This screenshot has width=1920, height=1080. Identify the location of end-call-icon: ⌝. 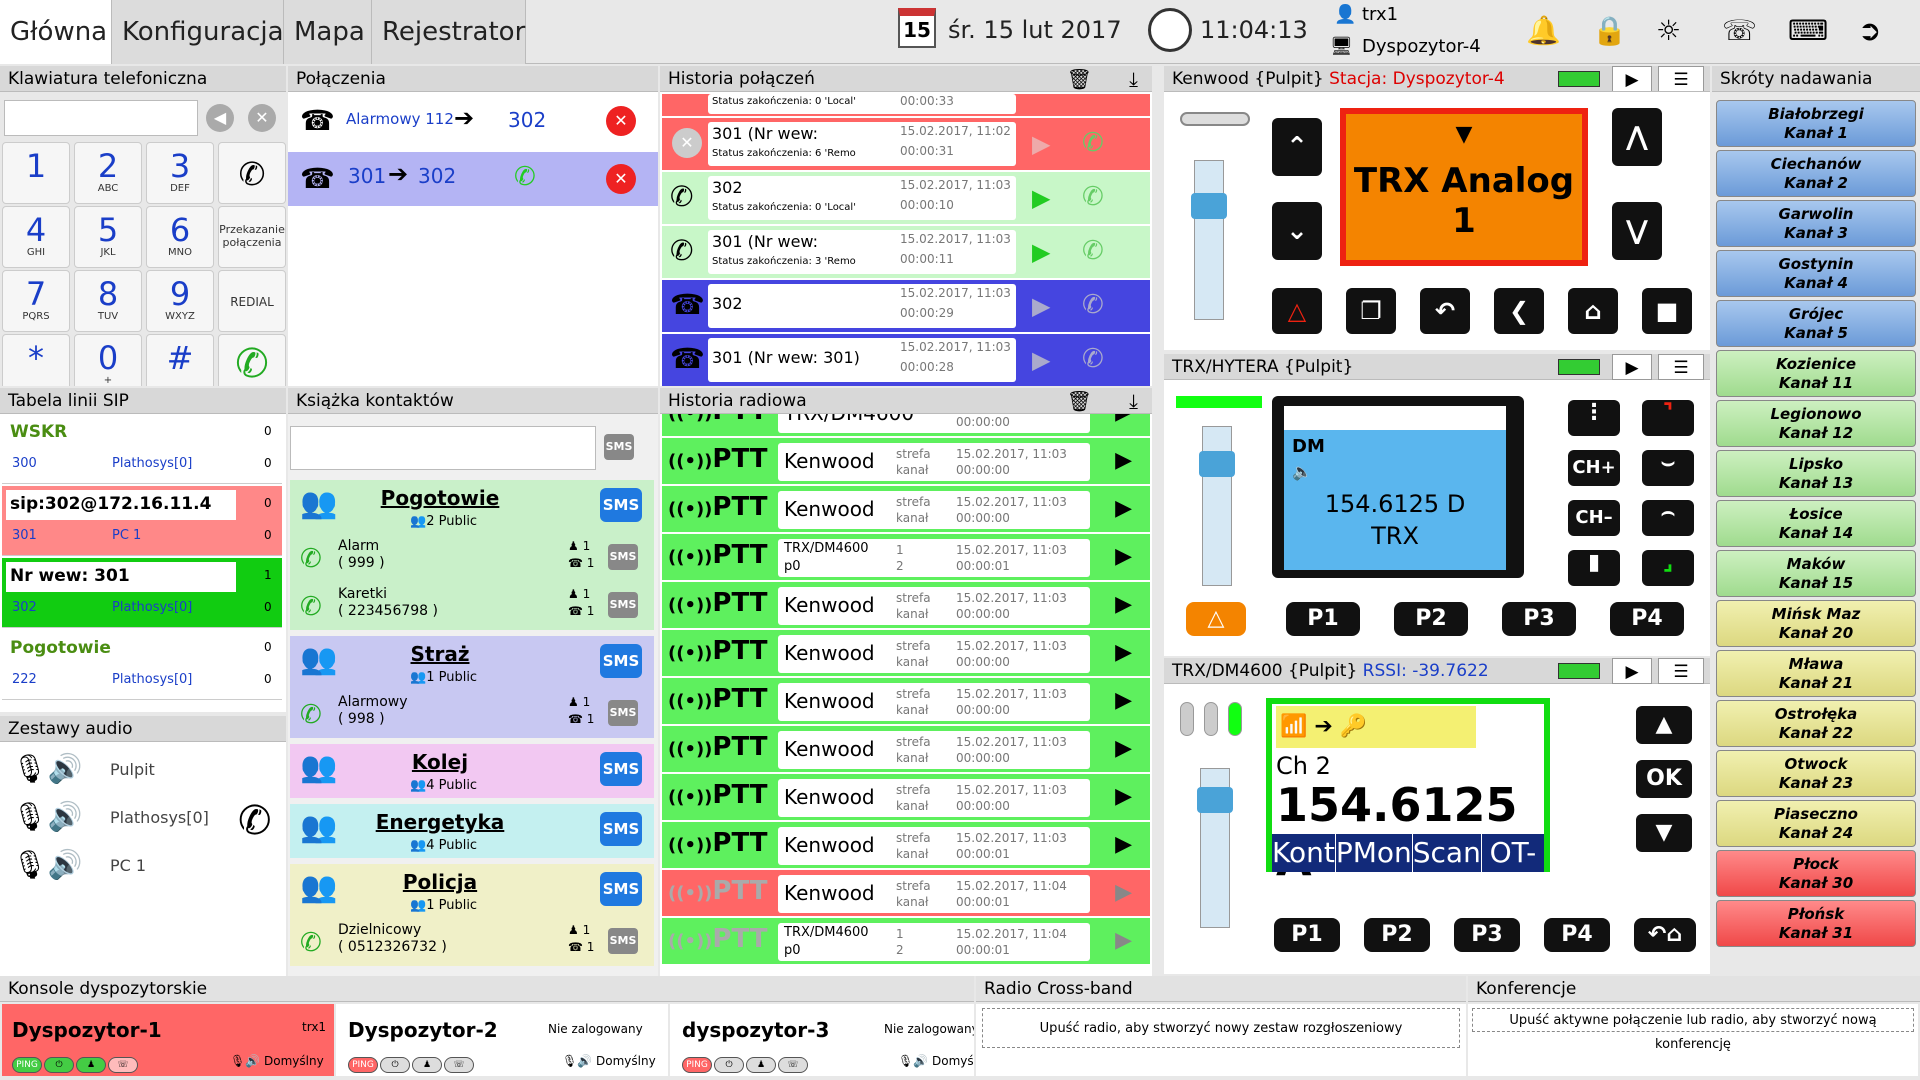
(1668, 418).